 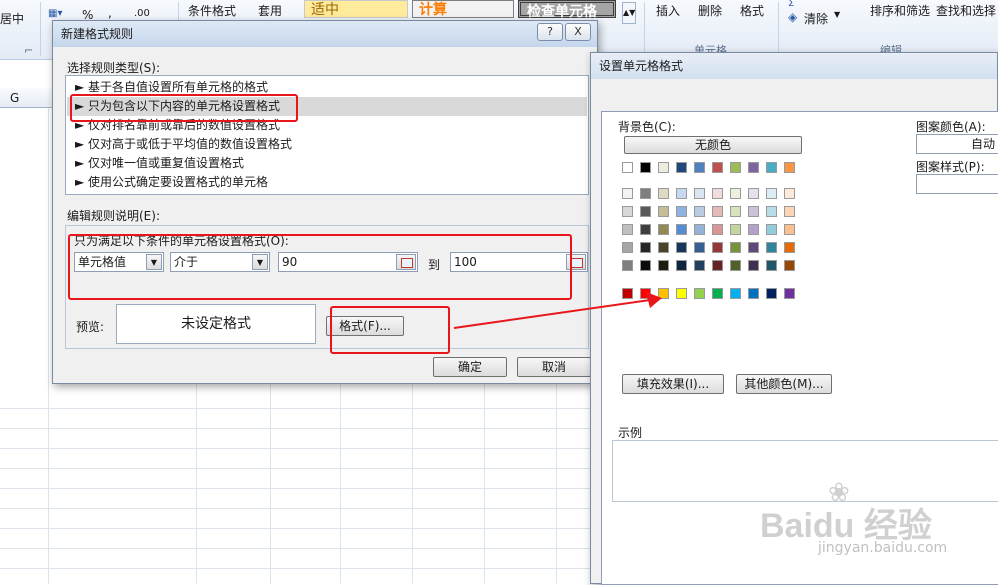 I want to click on pattern-style-select, so click(x=957, y=184).